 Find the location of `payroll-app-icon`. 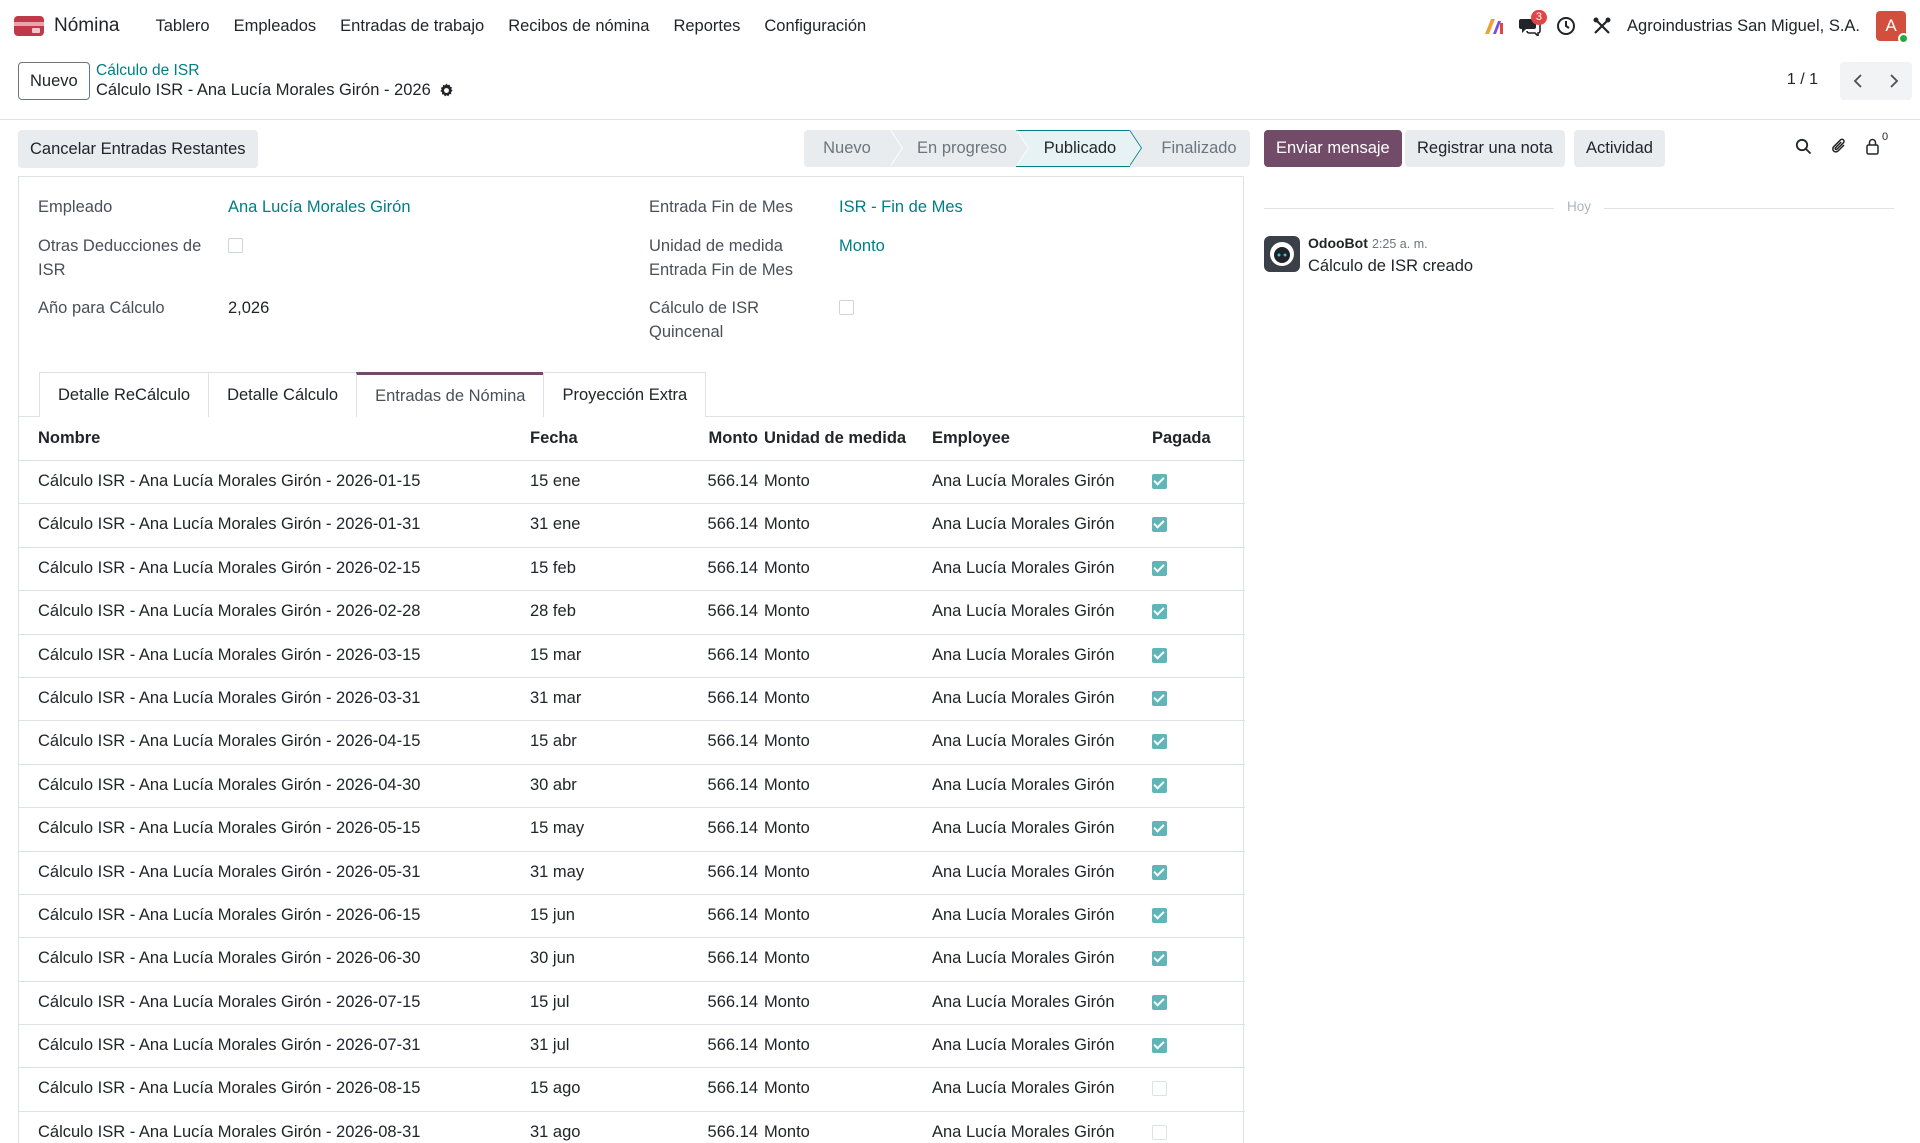

payroll-app-icon is located at coordinates (29, 26).